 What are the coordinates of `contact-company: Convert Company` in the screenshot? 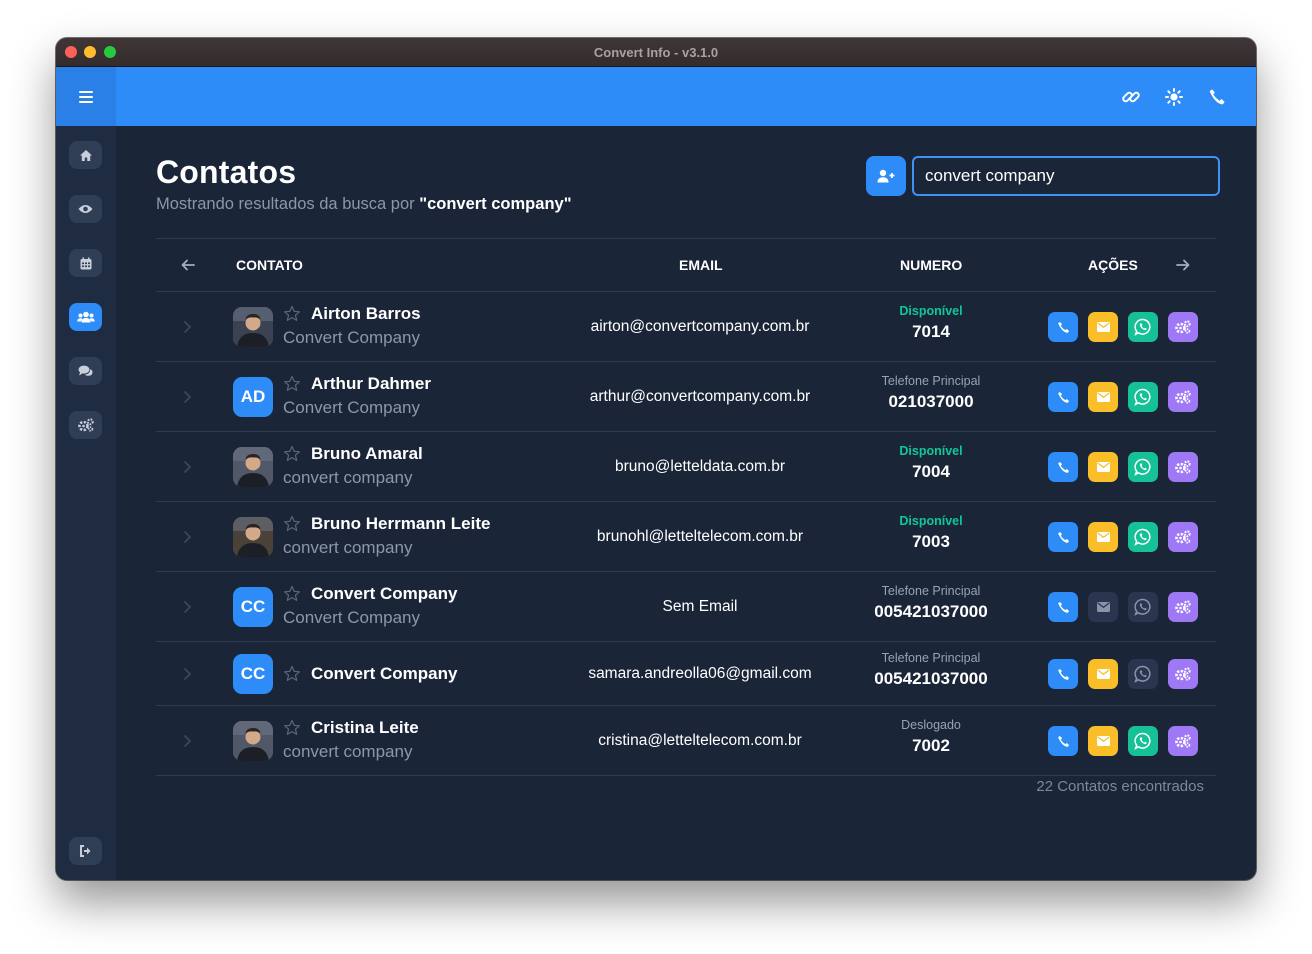 It's located at (352, 337).